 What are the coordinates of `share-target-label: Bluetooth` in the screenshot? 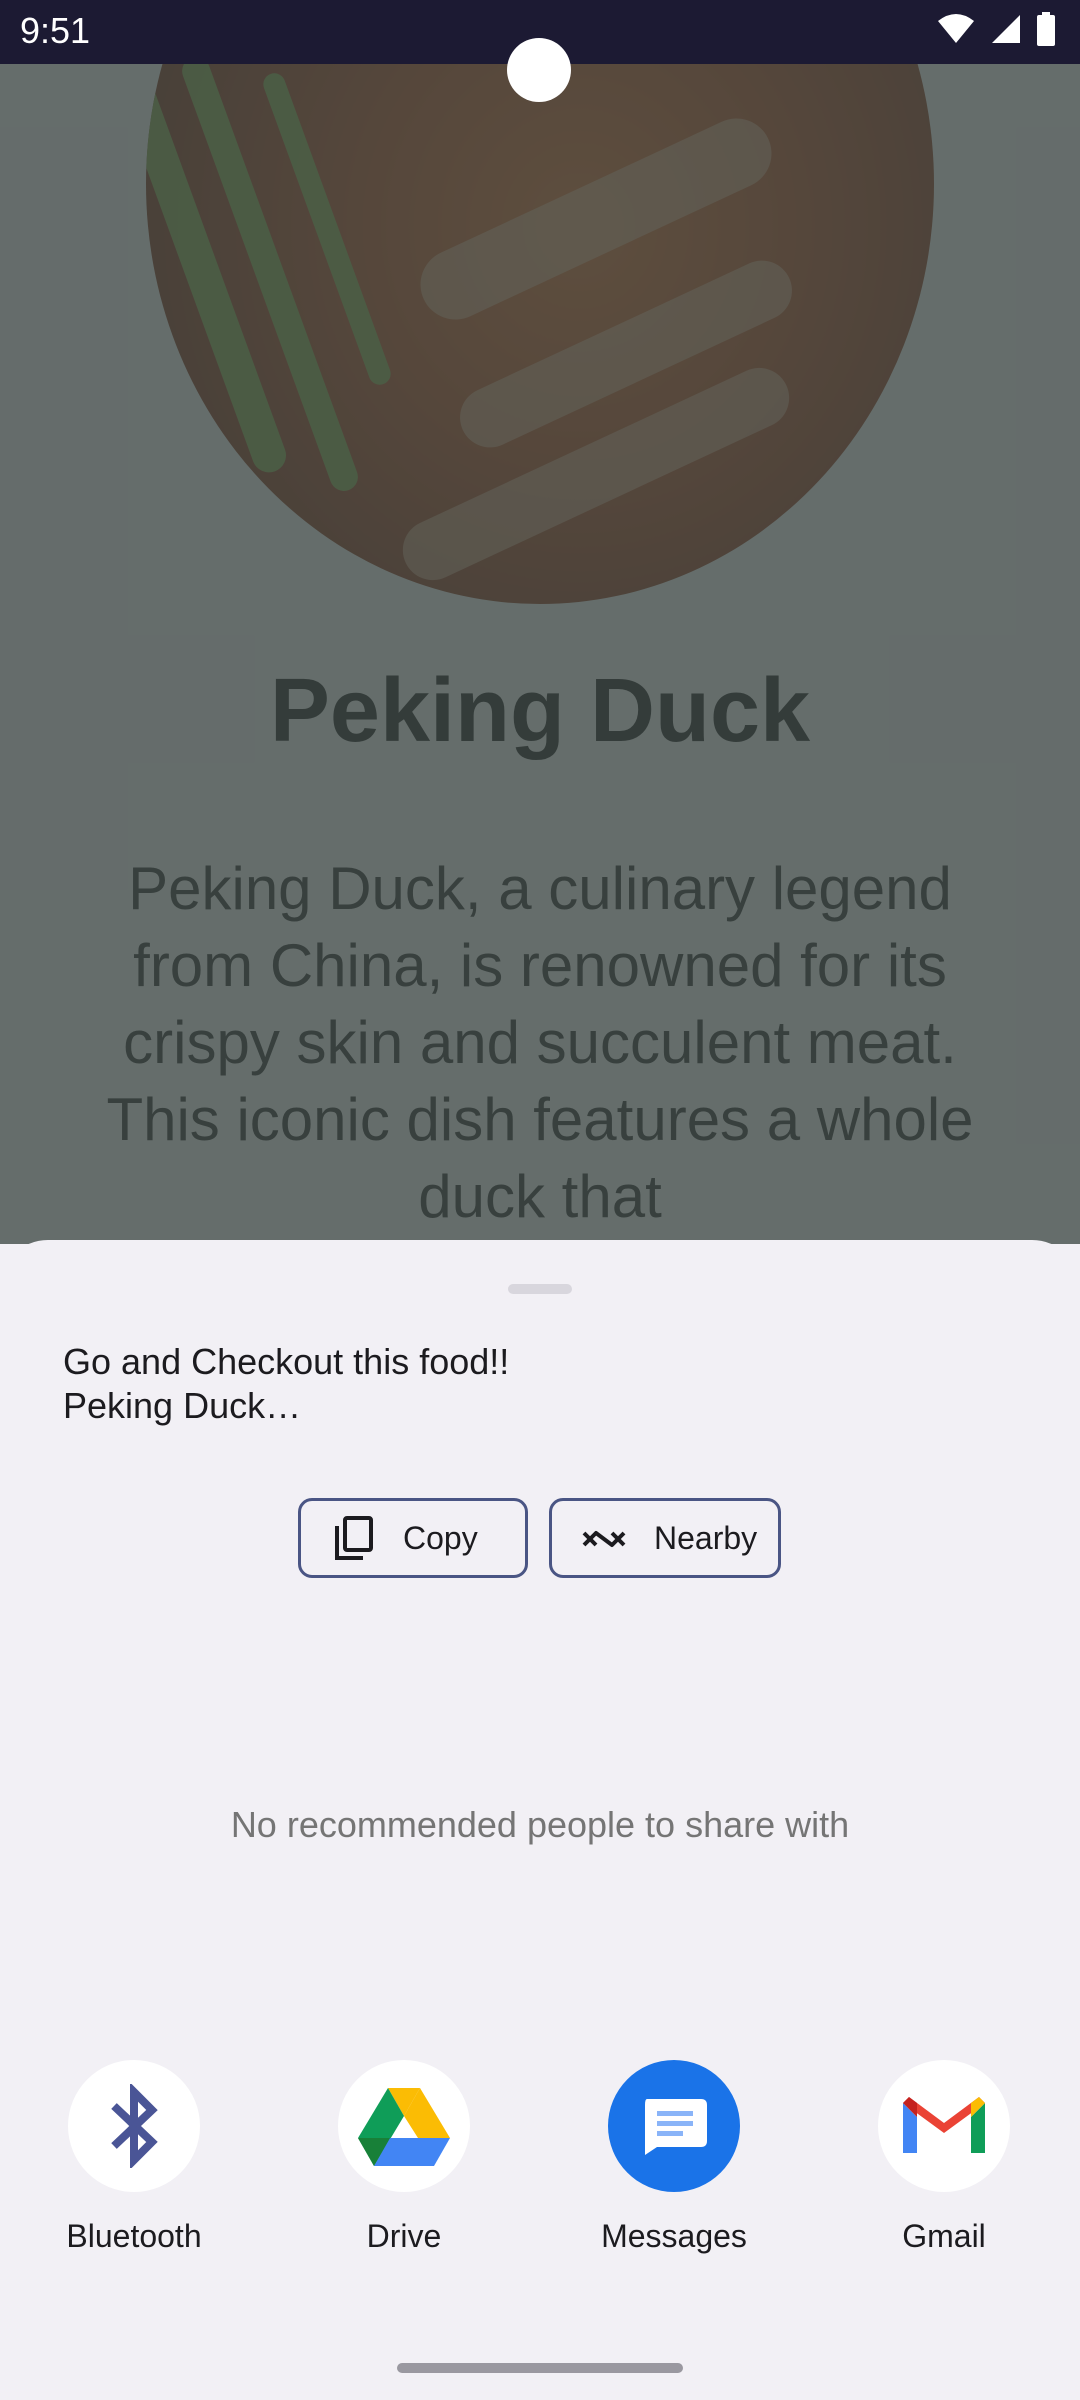 It's located at (134, 2236).